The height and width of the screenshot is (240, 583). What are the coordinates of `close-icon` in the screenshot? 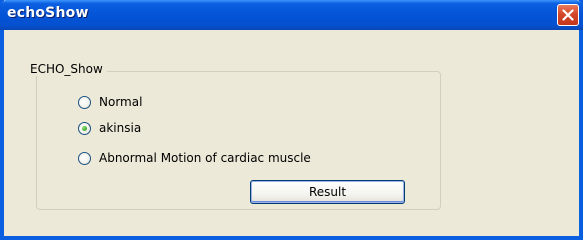 It's located at (568, 15).